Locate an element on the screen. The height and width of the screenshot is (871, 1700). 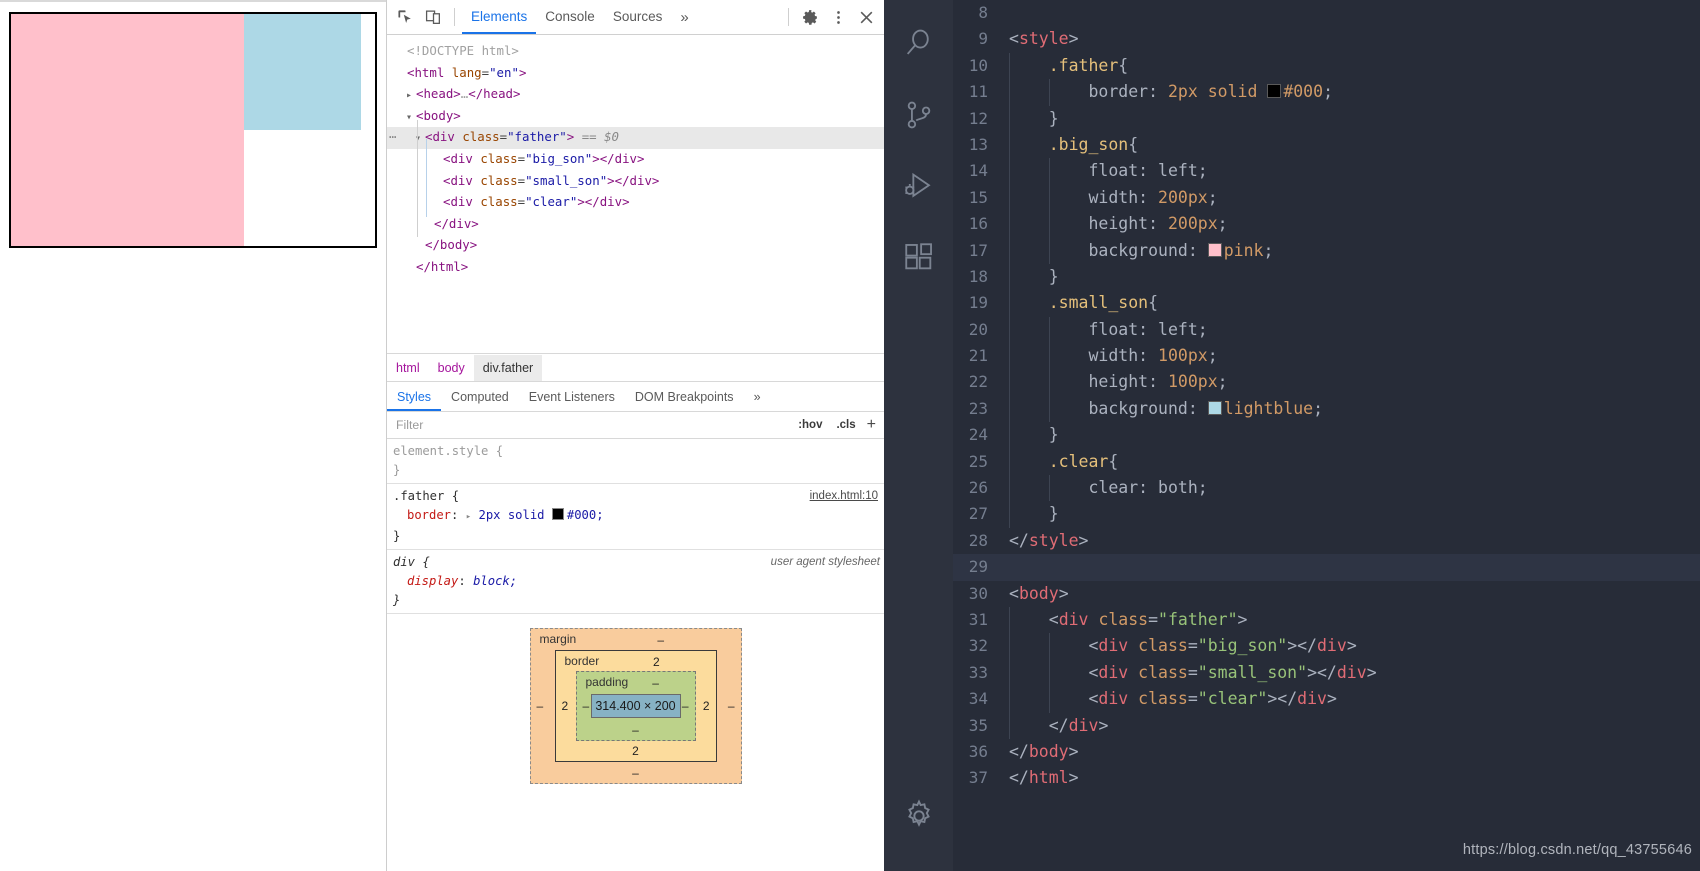
tab-console: Console is located at coordinates (570, 17).